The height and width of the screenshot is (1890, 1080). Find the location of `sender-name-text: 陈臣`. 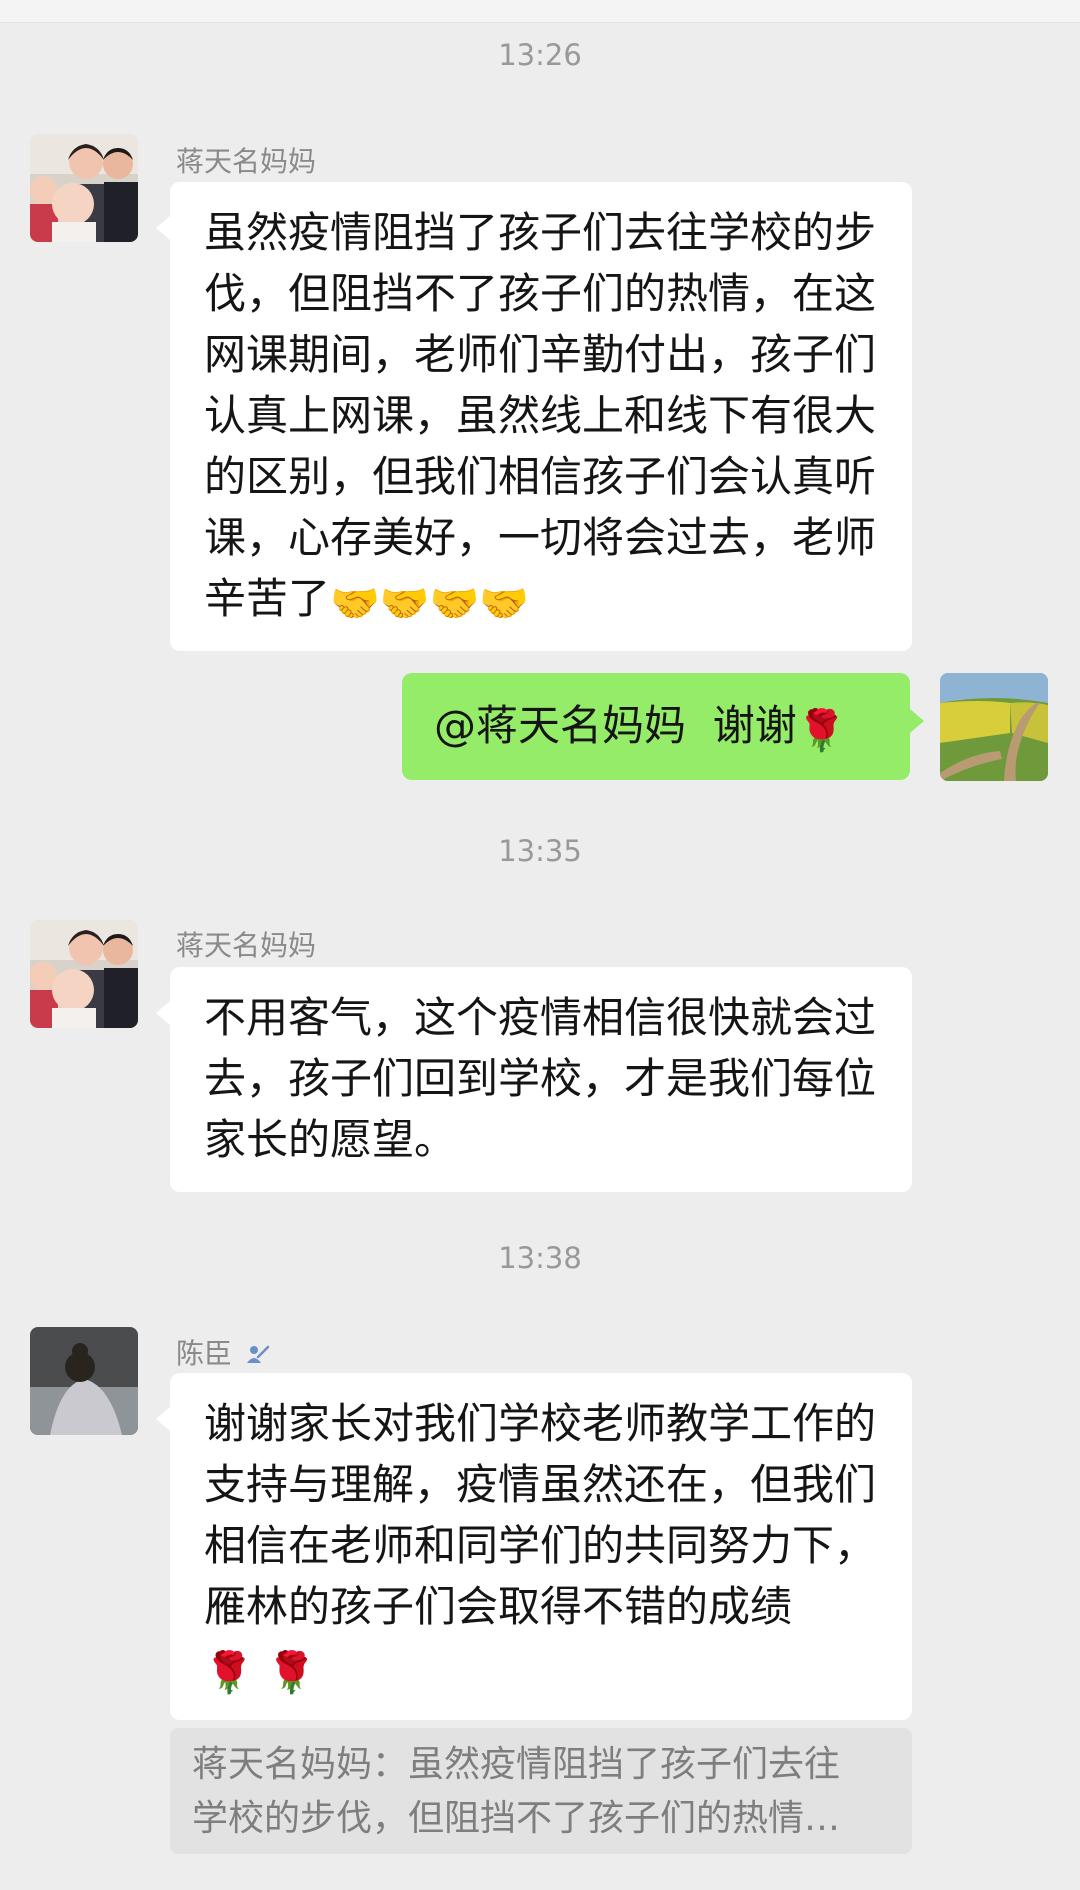

sender-name-text: 陈臣 is located at coordinates (204, 1353).